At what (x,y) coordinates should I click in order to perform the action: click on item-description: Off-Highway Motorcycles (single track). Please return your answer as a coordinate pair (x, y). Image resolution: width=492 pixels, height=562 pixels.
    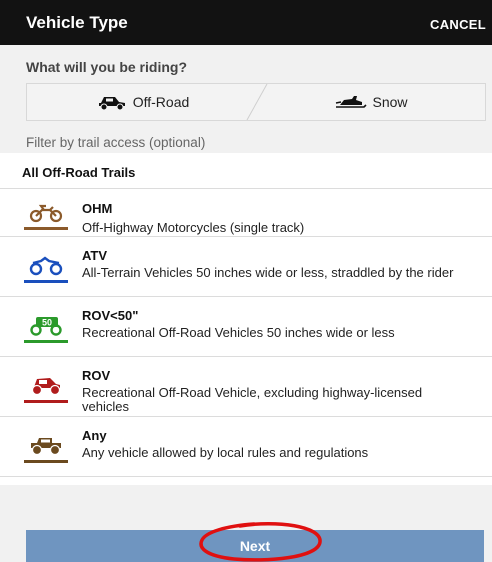
    Looking at the image, I should click on (193, 227).